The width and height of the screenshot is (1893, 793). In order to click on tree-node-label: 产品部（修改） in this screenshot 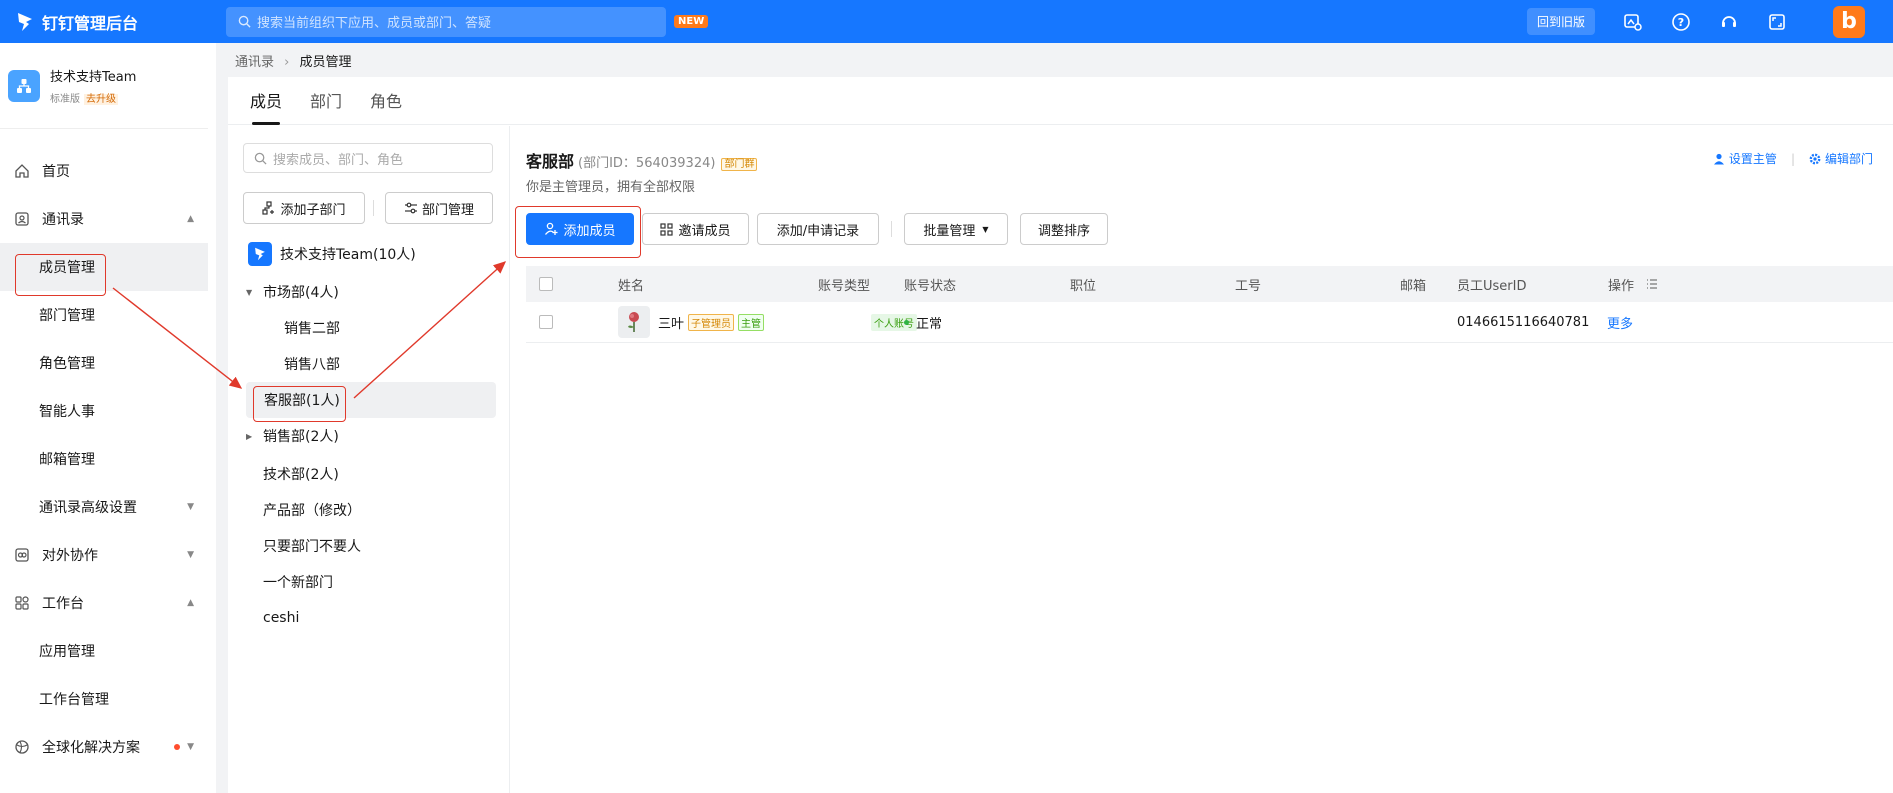, I will do `click(312, 511)`.